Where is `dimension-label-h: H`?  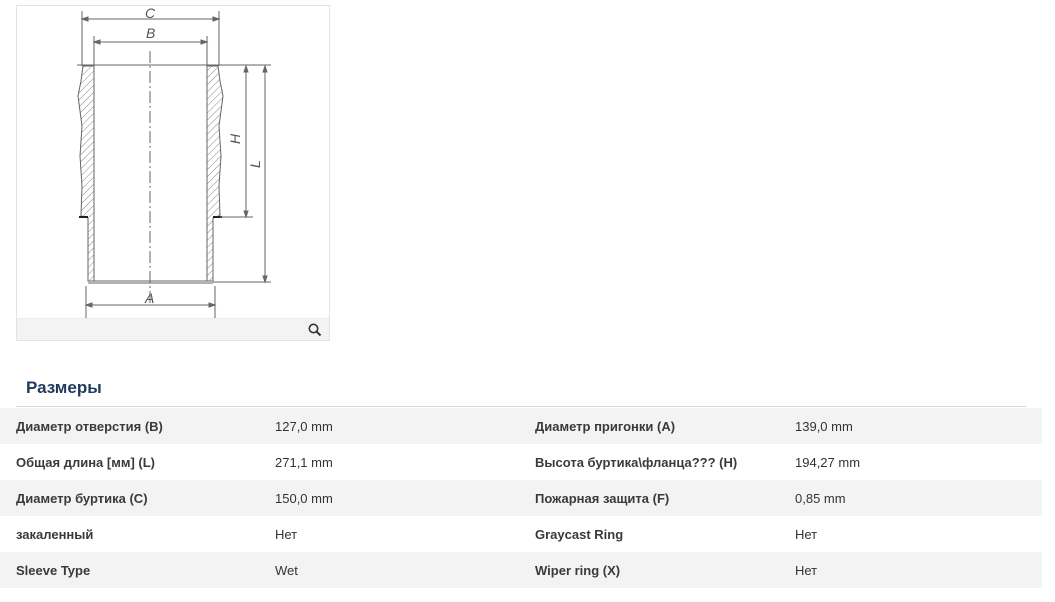
dimension-label-h: H is located at coordinates (235, 138).